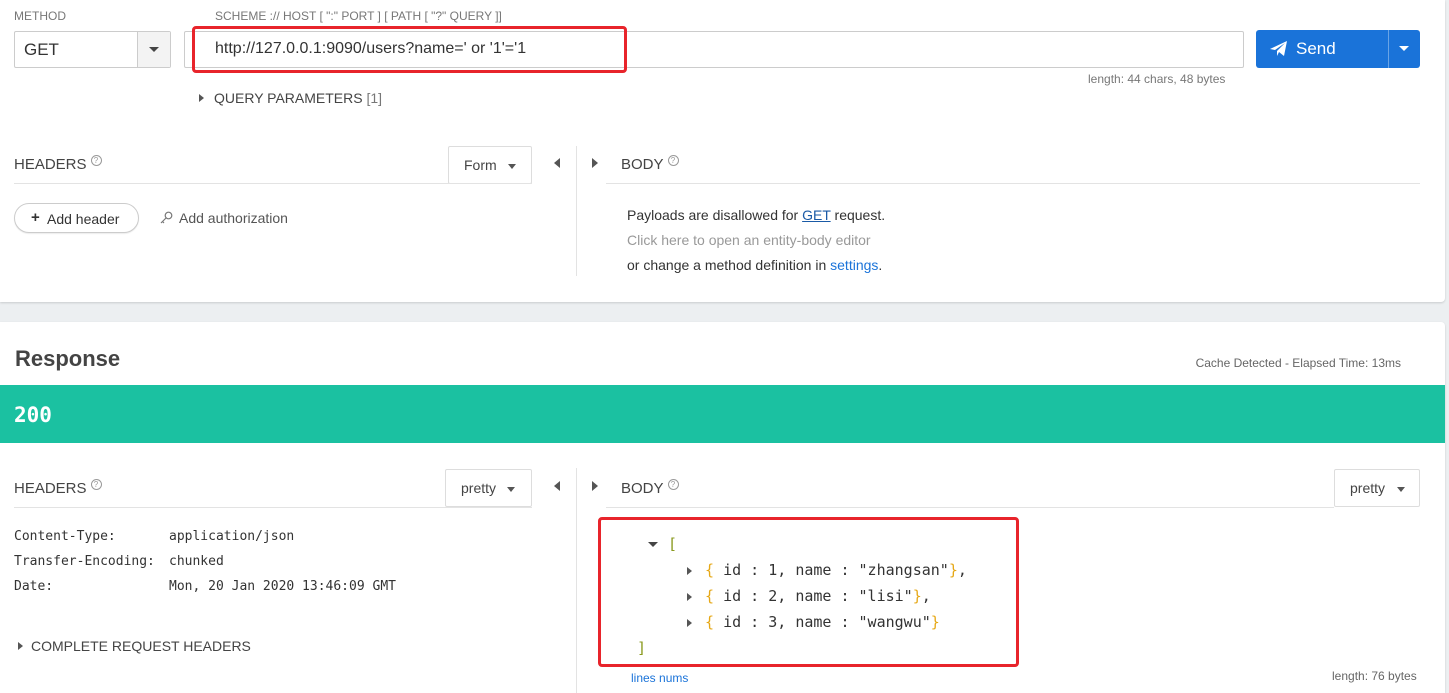 This screenshot has width=1449, height=693. What do you see at coordinates (40, 16) in the screenshot?
I see `method-label: METHOD` at bounding box center [40, 16].